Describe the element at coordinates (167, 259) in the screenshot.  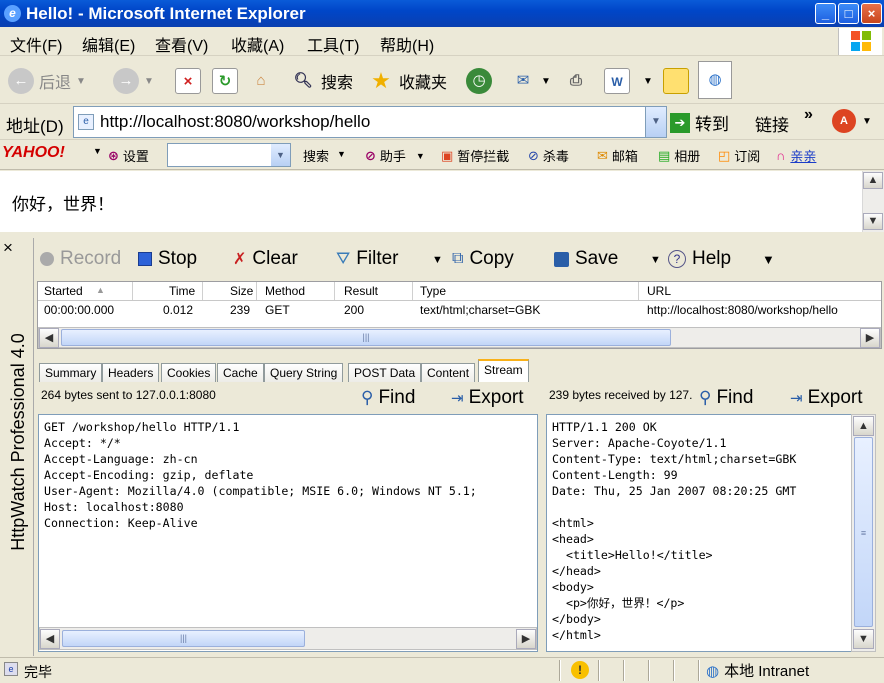
I see `stop-recording-button: Stop` at that location.